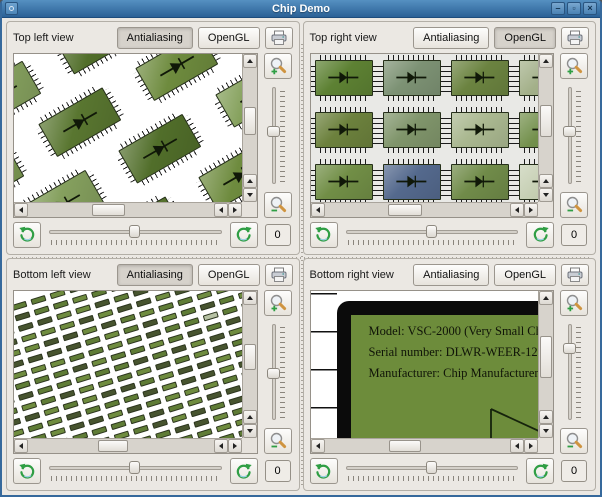 This screenshot has height=497, width=602. I want to click on minimize-button: –, so click(558, 8).